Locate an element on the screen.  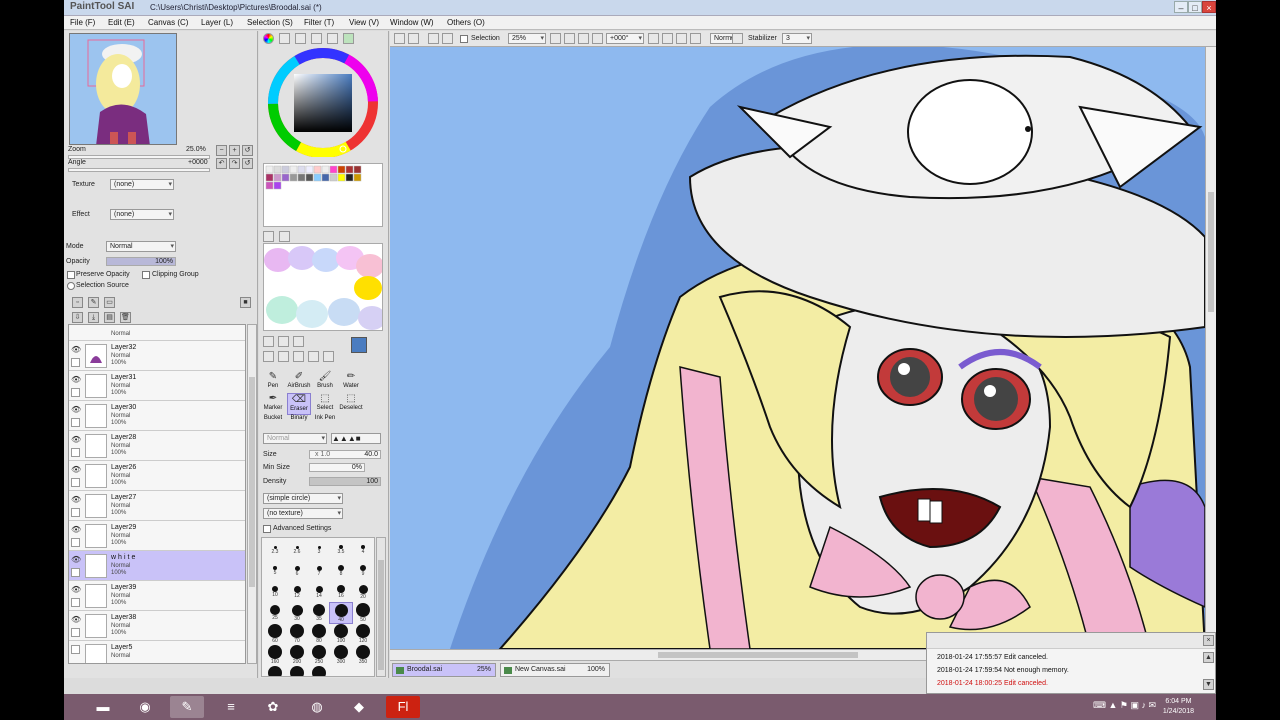
log-scroll-down-icon: ▼ is located at coordinates (1208, 684).